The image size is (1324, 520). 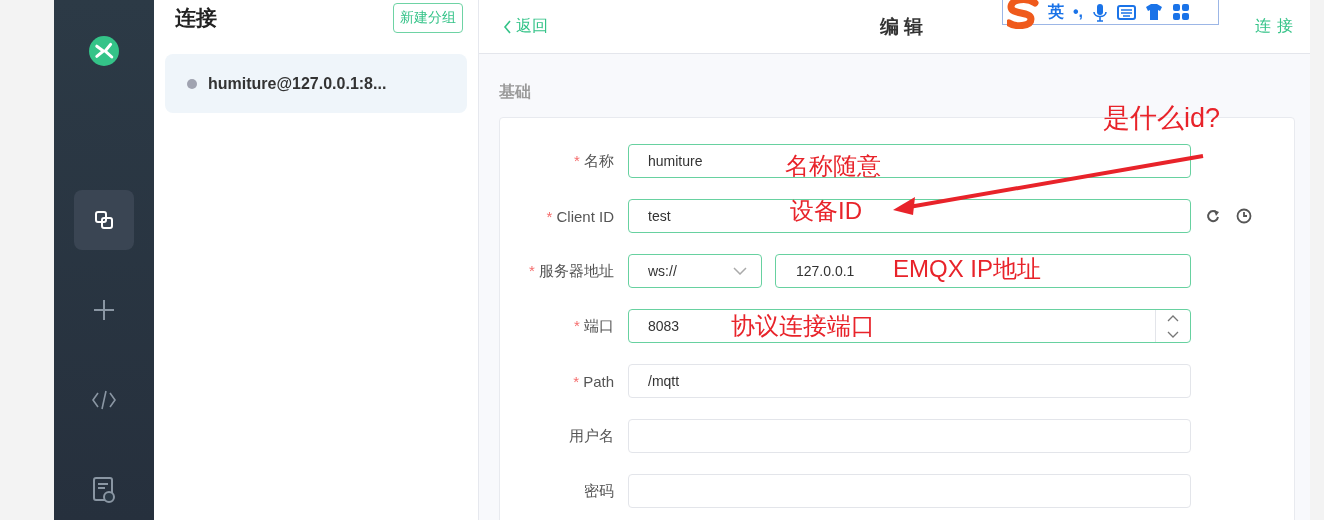 What do you see at coordinates (1173, 318) in the screenshot?
I see `chevron-up-icon` at bounding box center [1173, 318].